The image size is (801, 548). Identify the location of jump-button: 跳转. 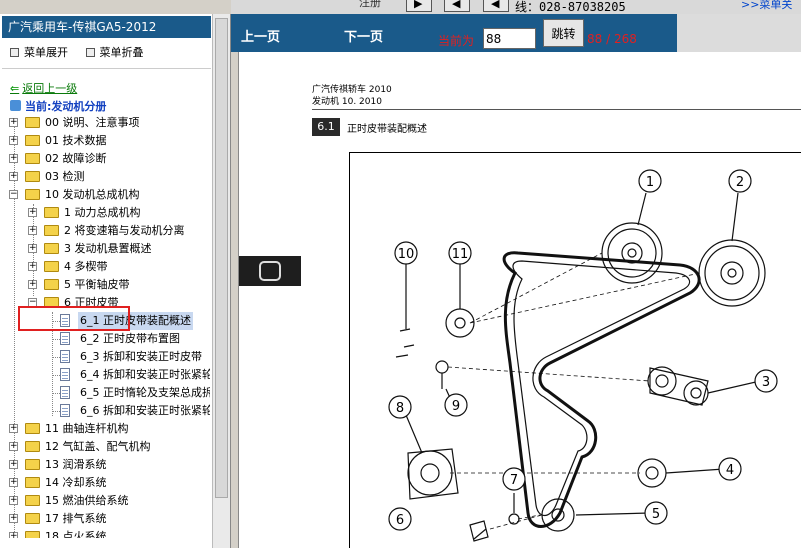
(563, 33).